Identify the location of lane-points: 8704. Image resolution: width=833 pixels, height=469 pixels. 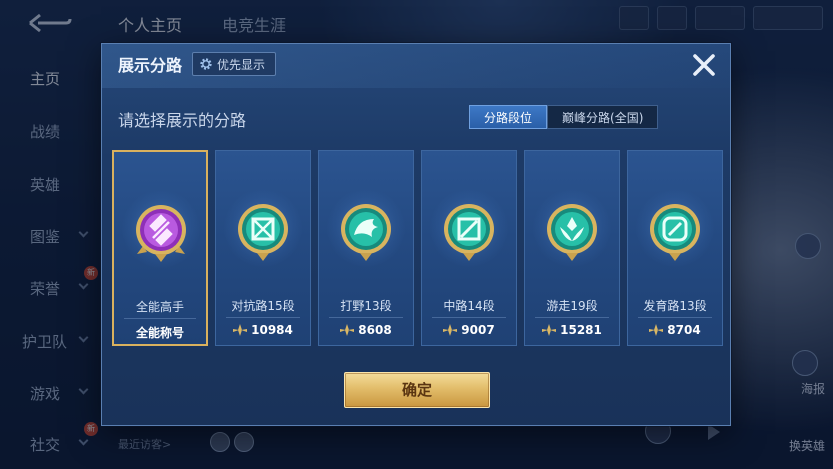
(675, 330).